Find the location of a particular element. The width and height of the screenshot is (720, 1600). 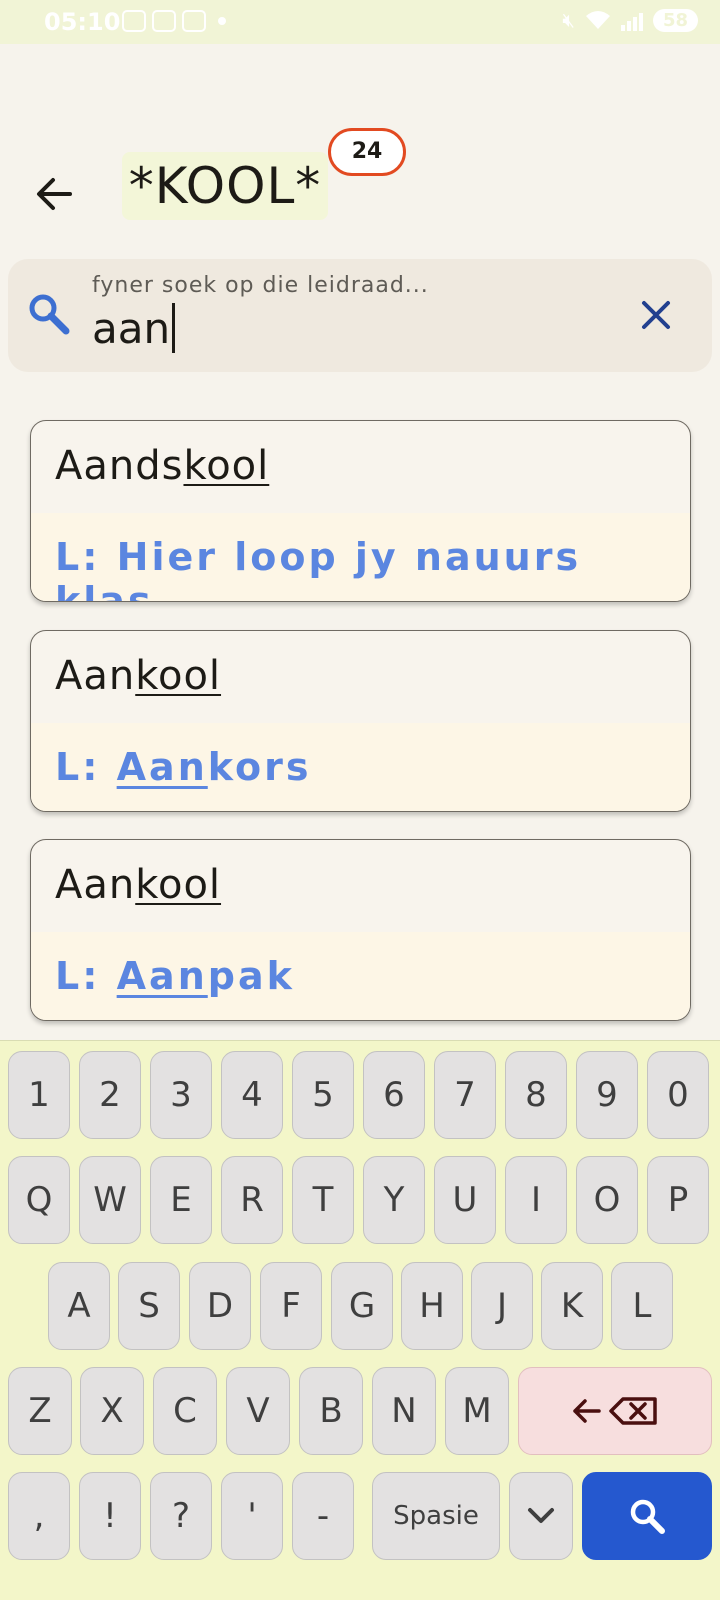

search-key is located at coordinates (647, 1516).